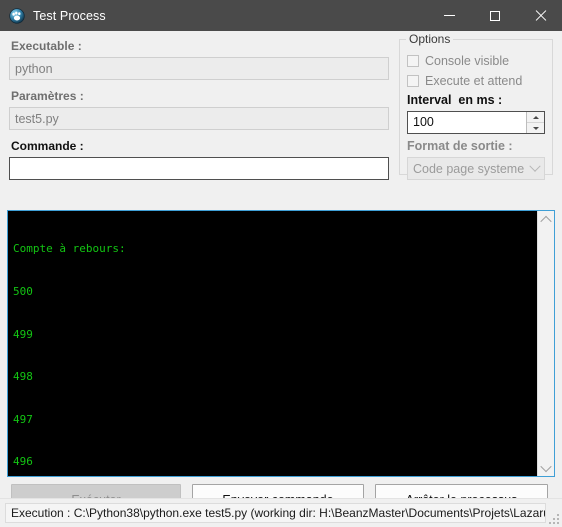  I want to click on execute-and-wait-checkbox-row: Execute et attend, so click(476, 80).